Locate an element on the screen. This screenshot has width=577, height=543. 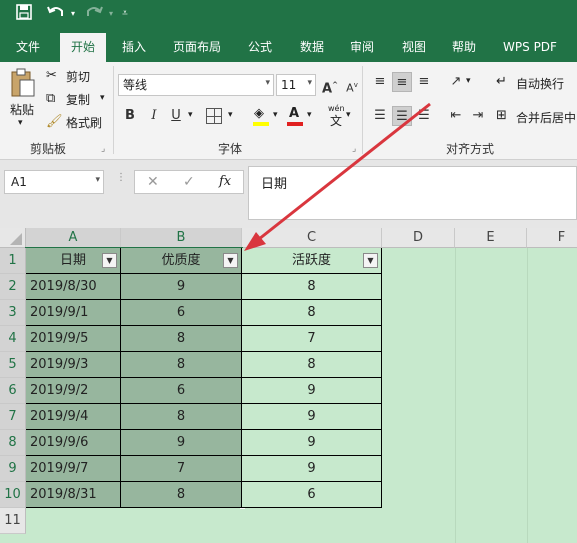
annotation-arrow is located at coordinates (337, 176).